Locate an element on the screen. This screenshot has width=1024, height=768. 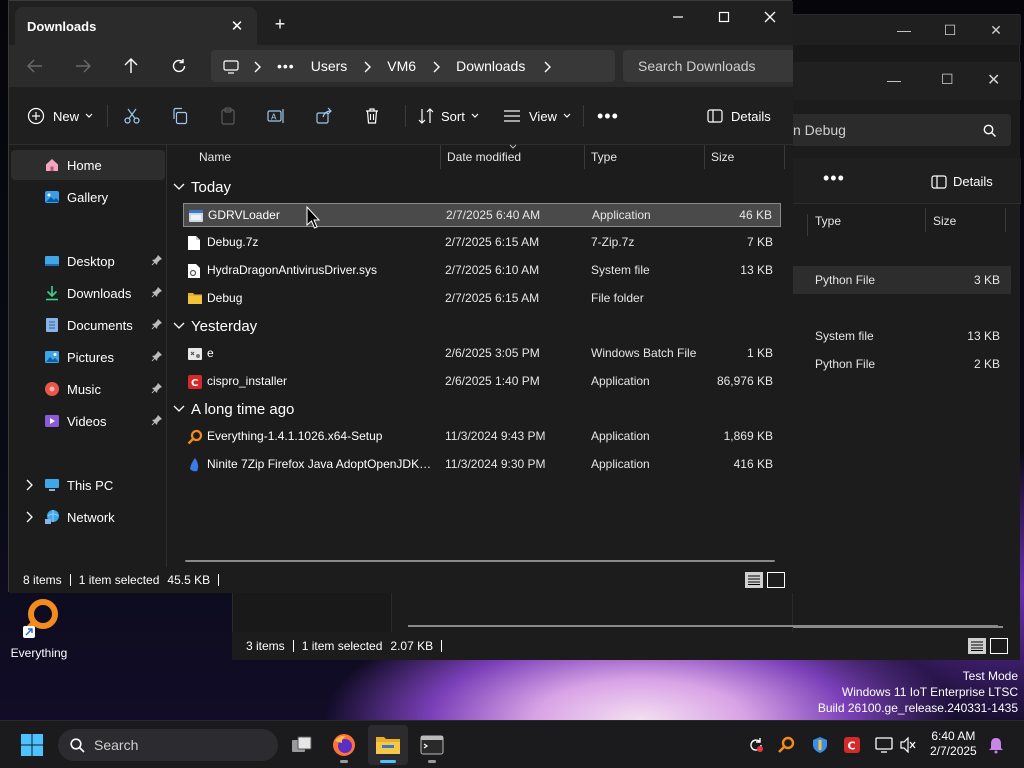
sidebar-item-network: Network is located at coordinates (88, 517).